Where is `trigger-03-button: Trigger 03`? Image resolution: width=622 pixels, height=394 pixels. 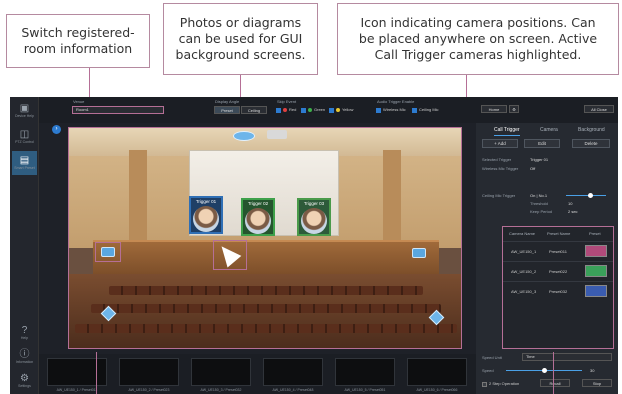
trigger-03-button: Trigger 03 is located at coordinates (314, 217).